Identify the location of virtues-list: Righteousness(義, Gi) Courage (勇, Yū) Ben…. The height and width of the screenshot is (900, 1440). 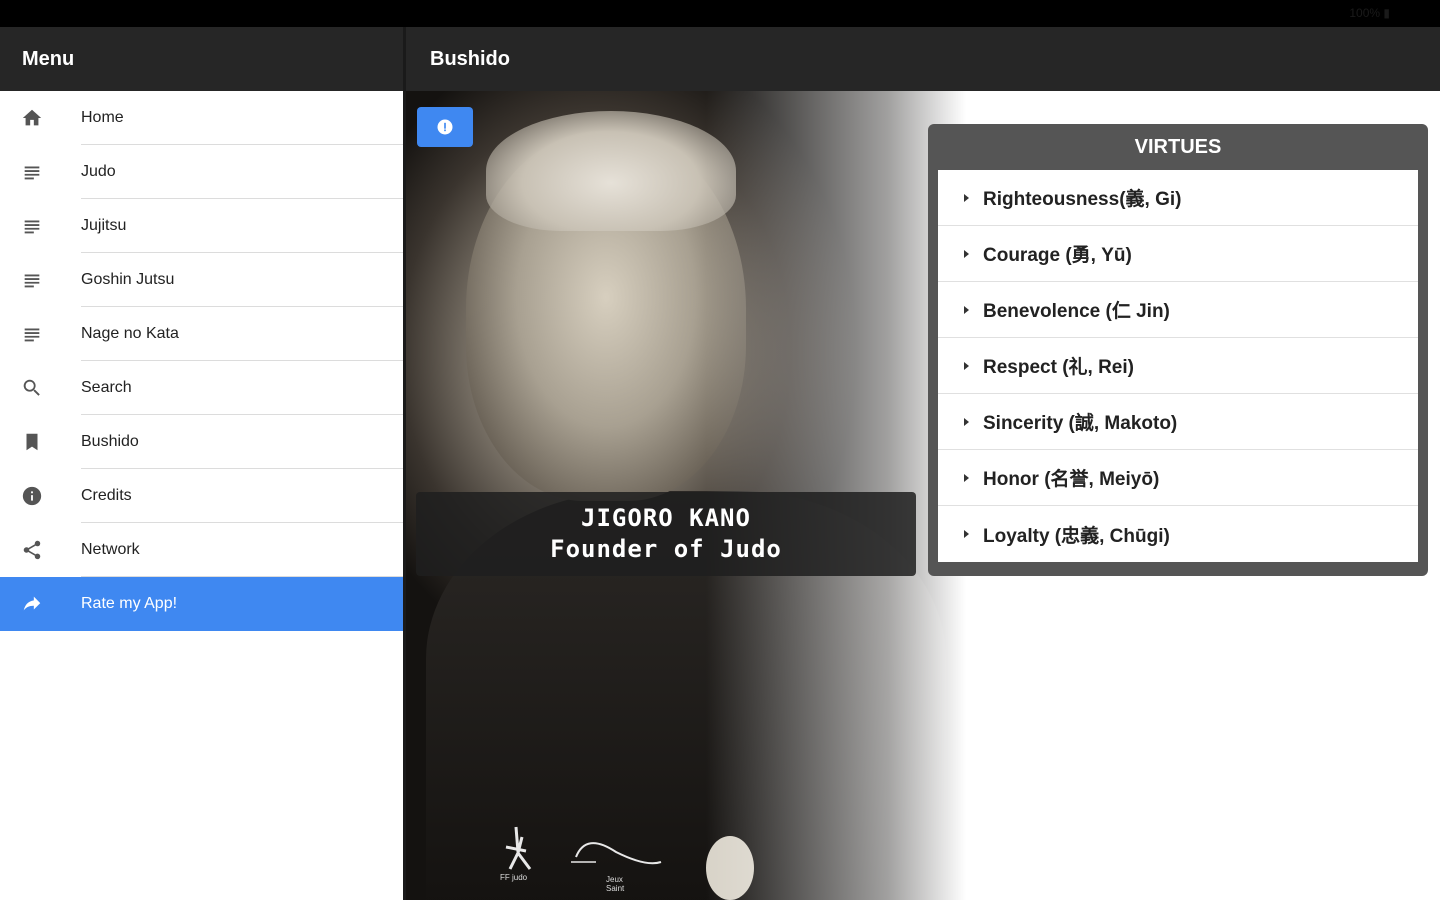
(1178, 366).